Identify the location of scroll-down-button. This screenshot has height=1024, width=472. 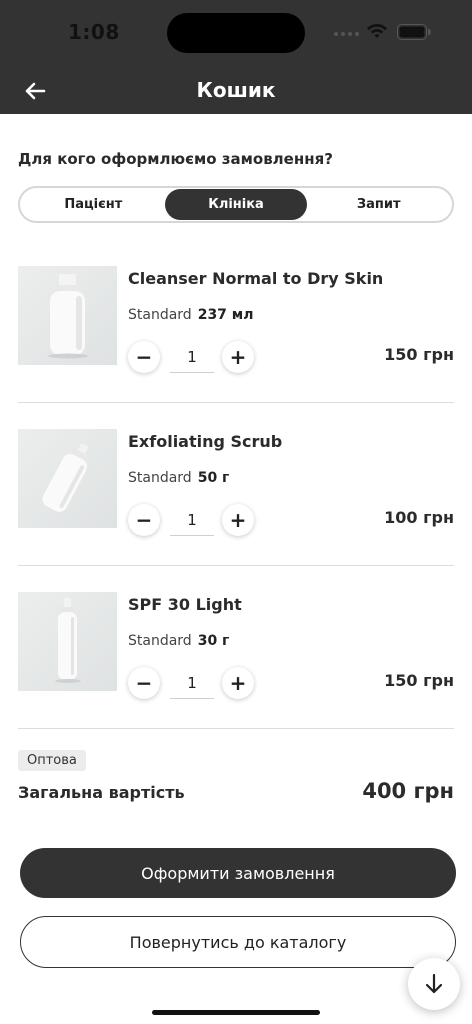
(434, 984).